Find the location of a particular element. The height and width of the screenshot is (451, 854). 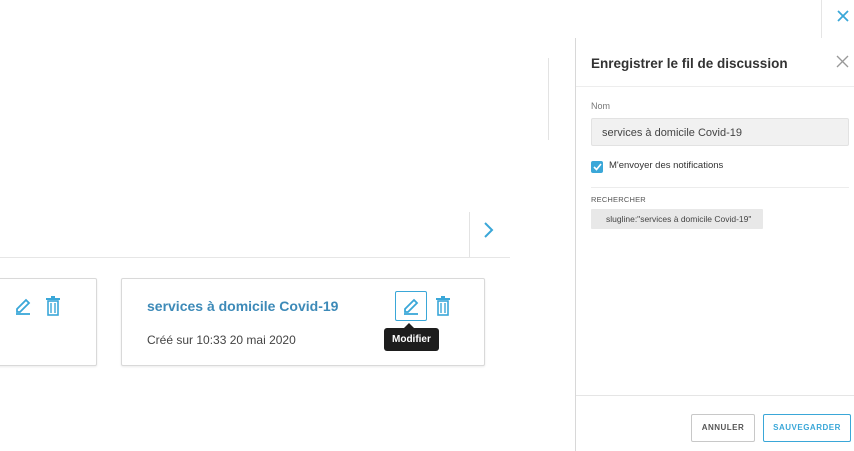

edit-tooltip: Modifier is located at coordinates (411, 337).